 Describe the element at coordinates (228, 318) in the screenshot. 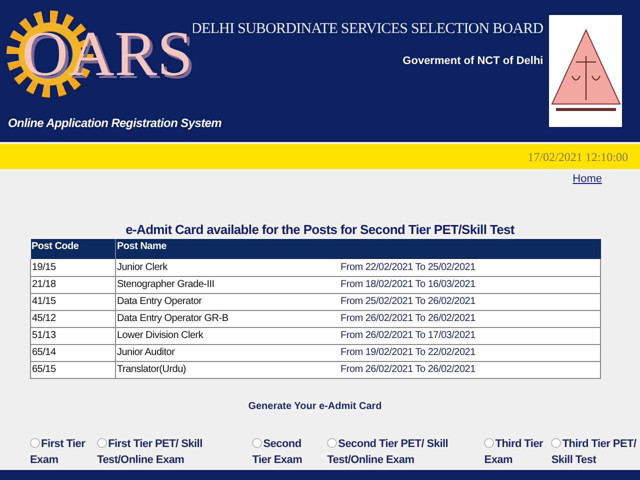

I see `table-cell: Data Entry Operator GR-B` at that location.